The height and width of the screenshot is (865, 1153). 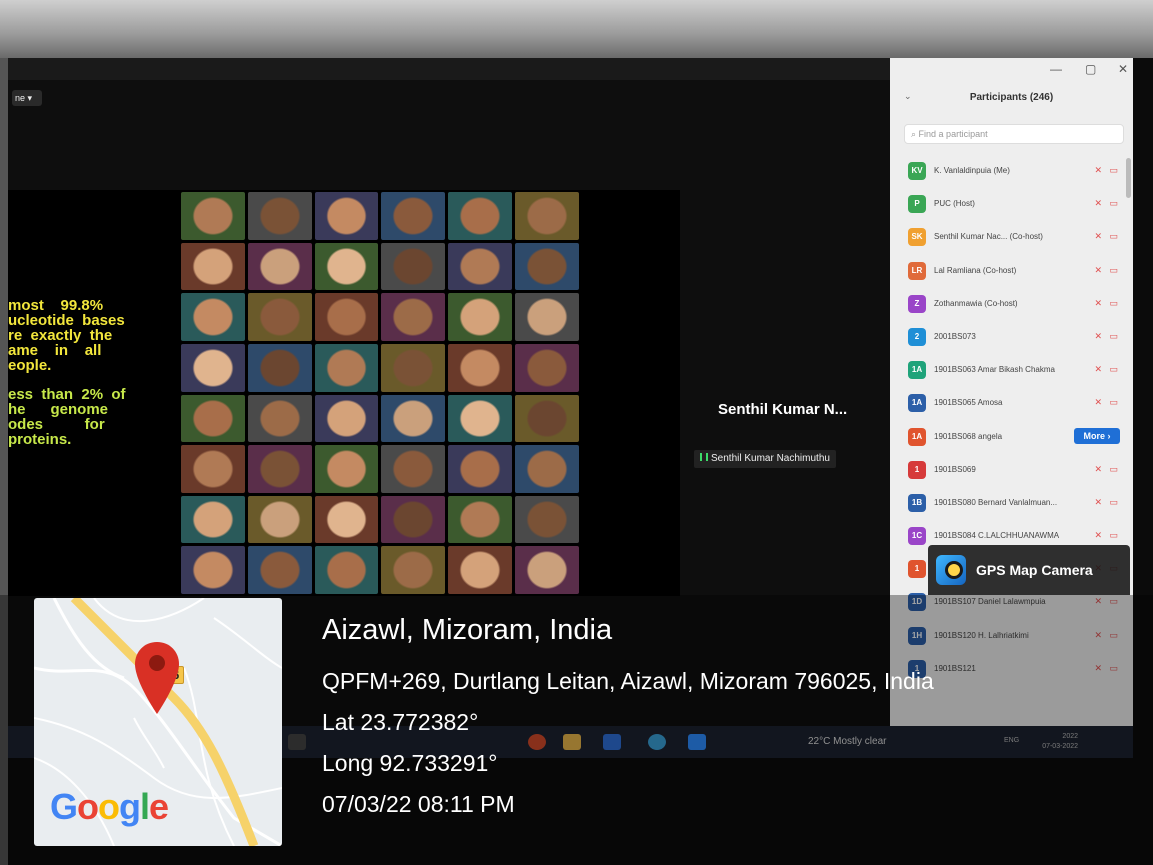 I want to click on participant-row: 1 1901BS069 ✕ ▭, so click(x=1015, y=471).